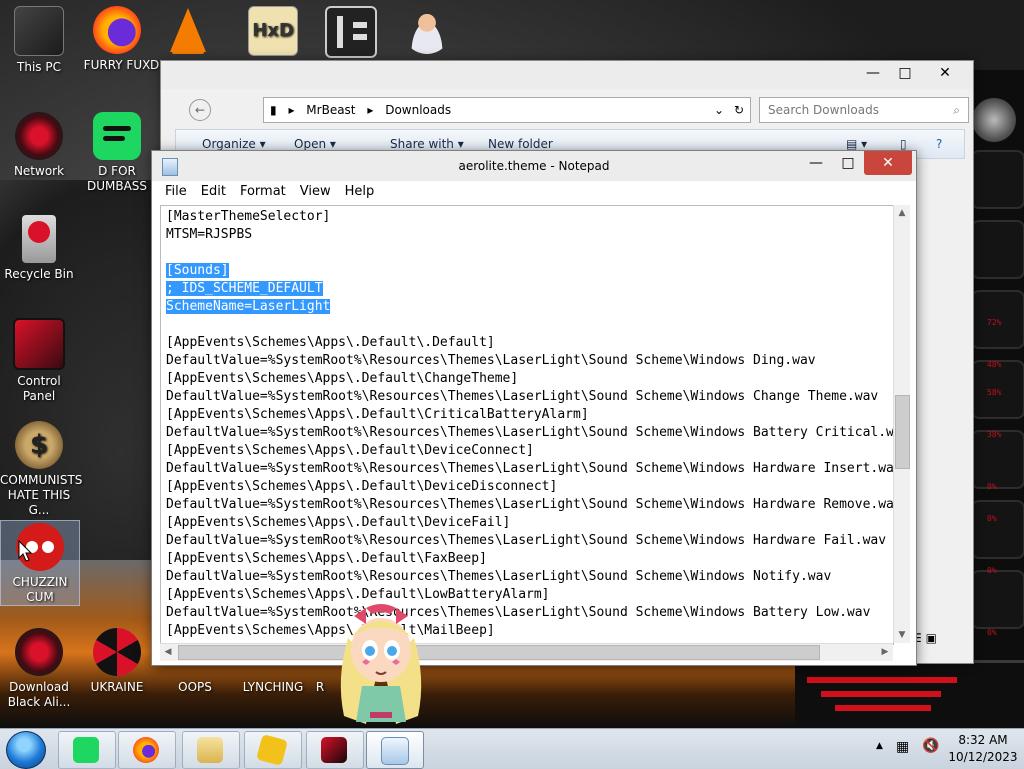 Image resolution: width=1024 pixels, height=769 pixels. What do you see at coordinates (39, 171) in the screenshot?
I see `desktop-icon-label: Network` at bounding box center [39, 171].